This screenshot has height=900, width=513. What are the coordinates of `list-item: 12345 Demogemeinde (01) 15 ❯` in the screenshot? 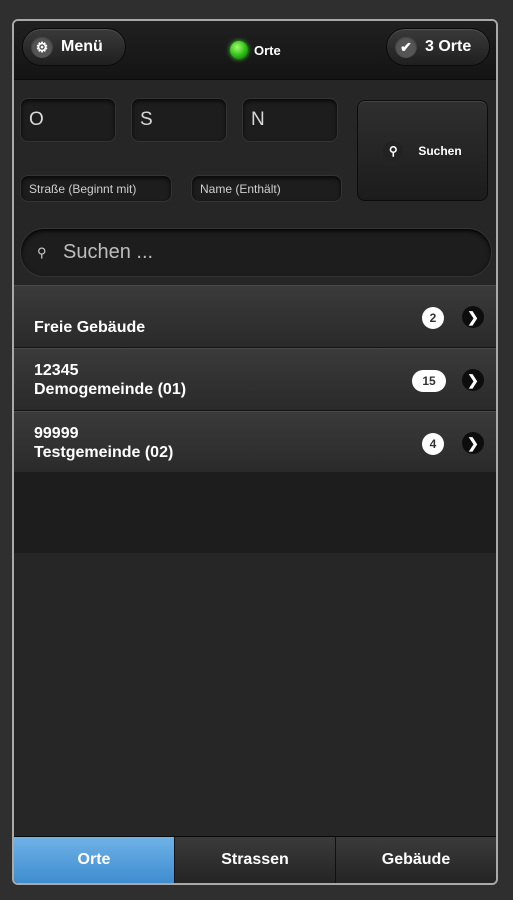 It's located at (255, 379).